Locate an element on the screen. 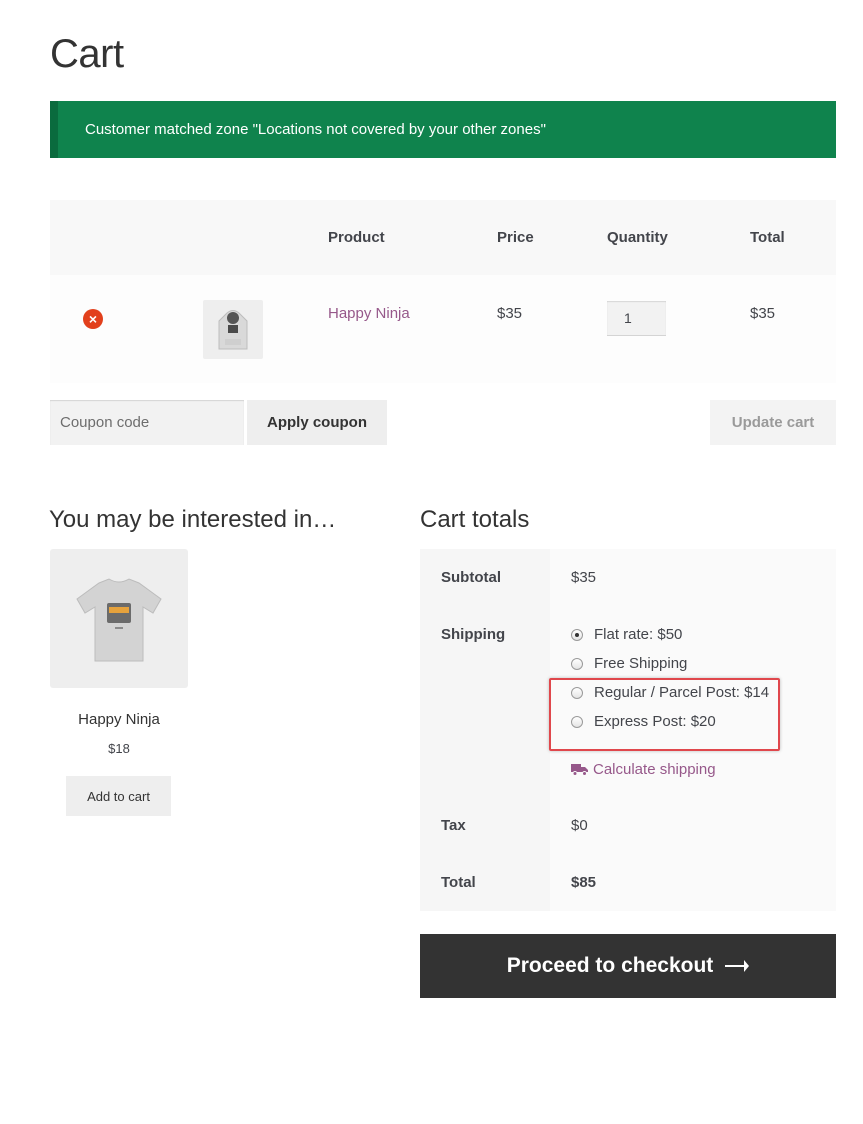  subtotal-label: Subtotal is located at coordinates (485, 577).